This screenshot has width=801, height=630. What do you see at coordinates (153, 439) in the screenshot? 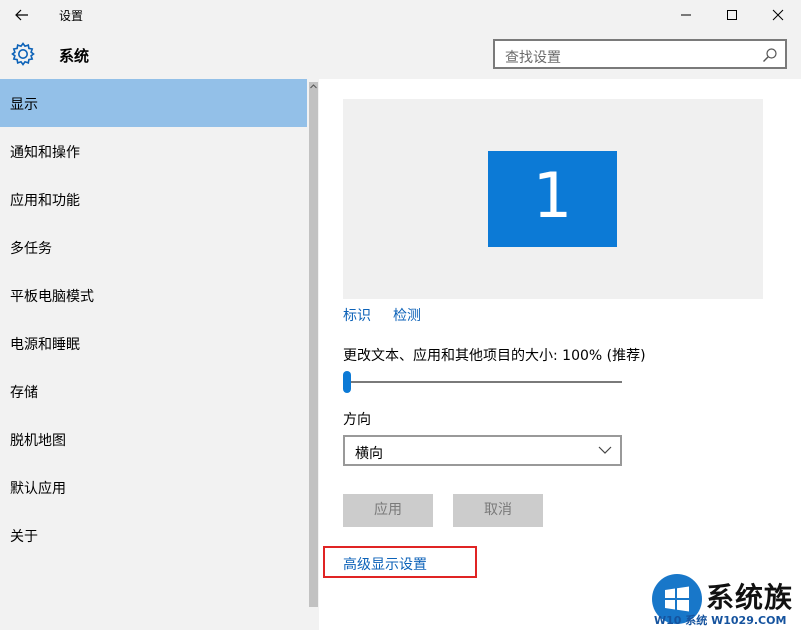
I see `sidebar-item-offline-maps: 脱机地图` at bounding box center [153, 439].